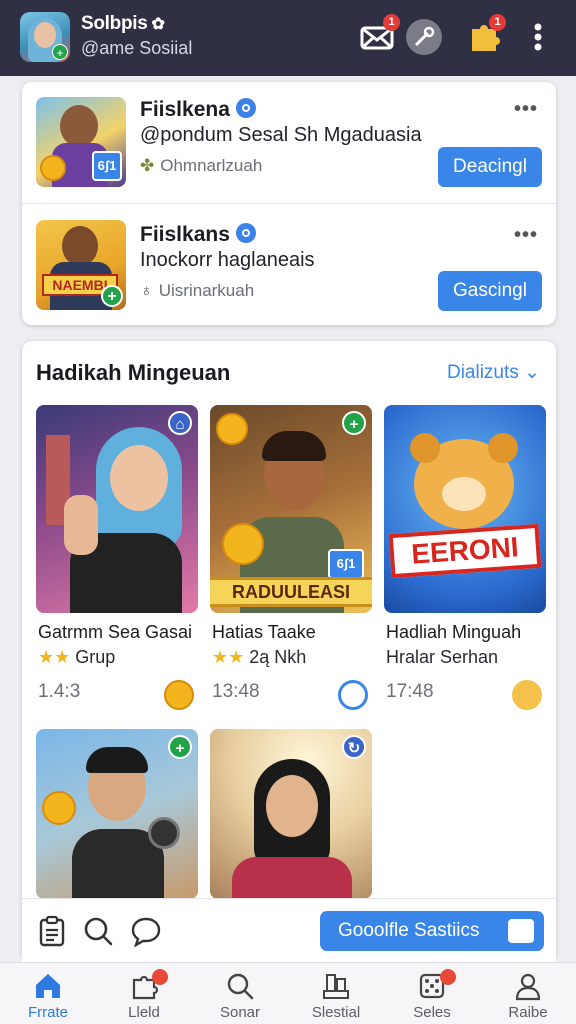  What do you see at coordinates (228, 657) in the screenshot?
I see `rating-stars: ★★` at bounding box center [228, 657].